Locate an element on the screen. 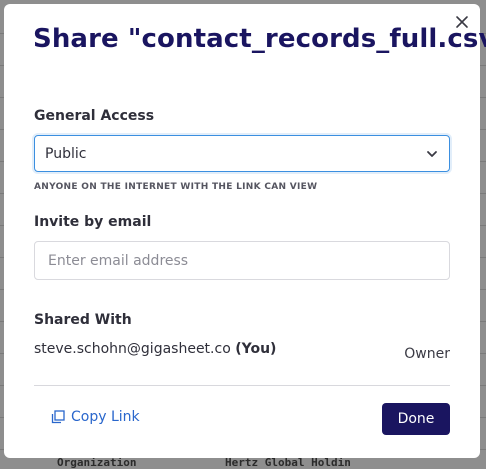 This screenshot has width=486, height=469. shared-user: steve.schohn@gigasheet.co (You) is located at coordinates (155, 349).